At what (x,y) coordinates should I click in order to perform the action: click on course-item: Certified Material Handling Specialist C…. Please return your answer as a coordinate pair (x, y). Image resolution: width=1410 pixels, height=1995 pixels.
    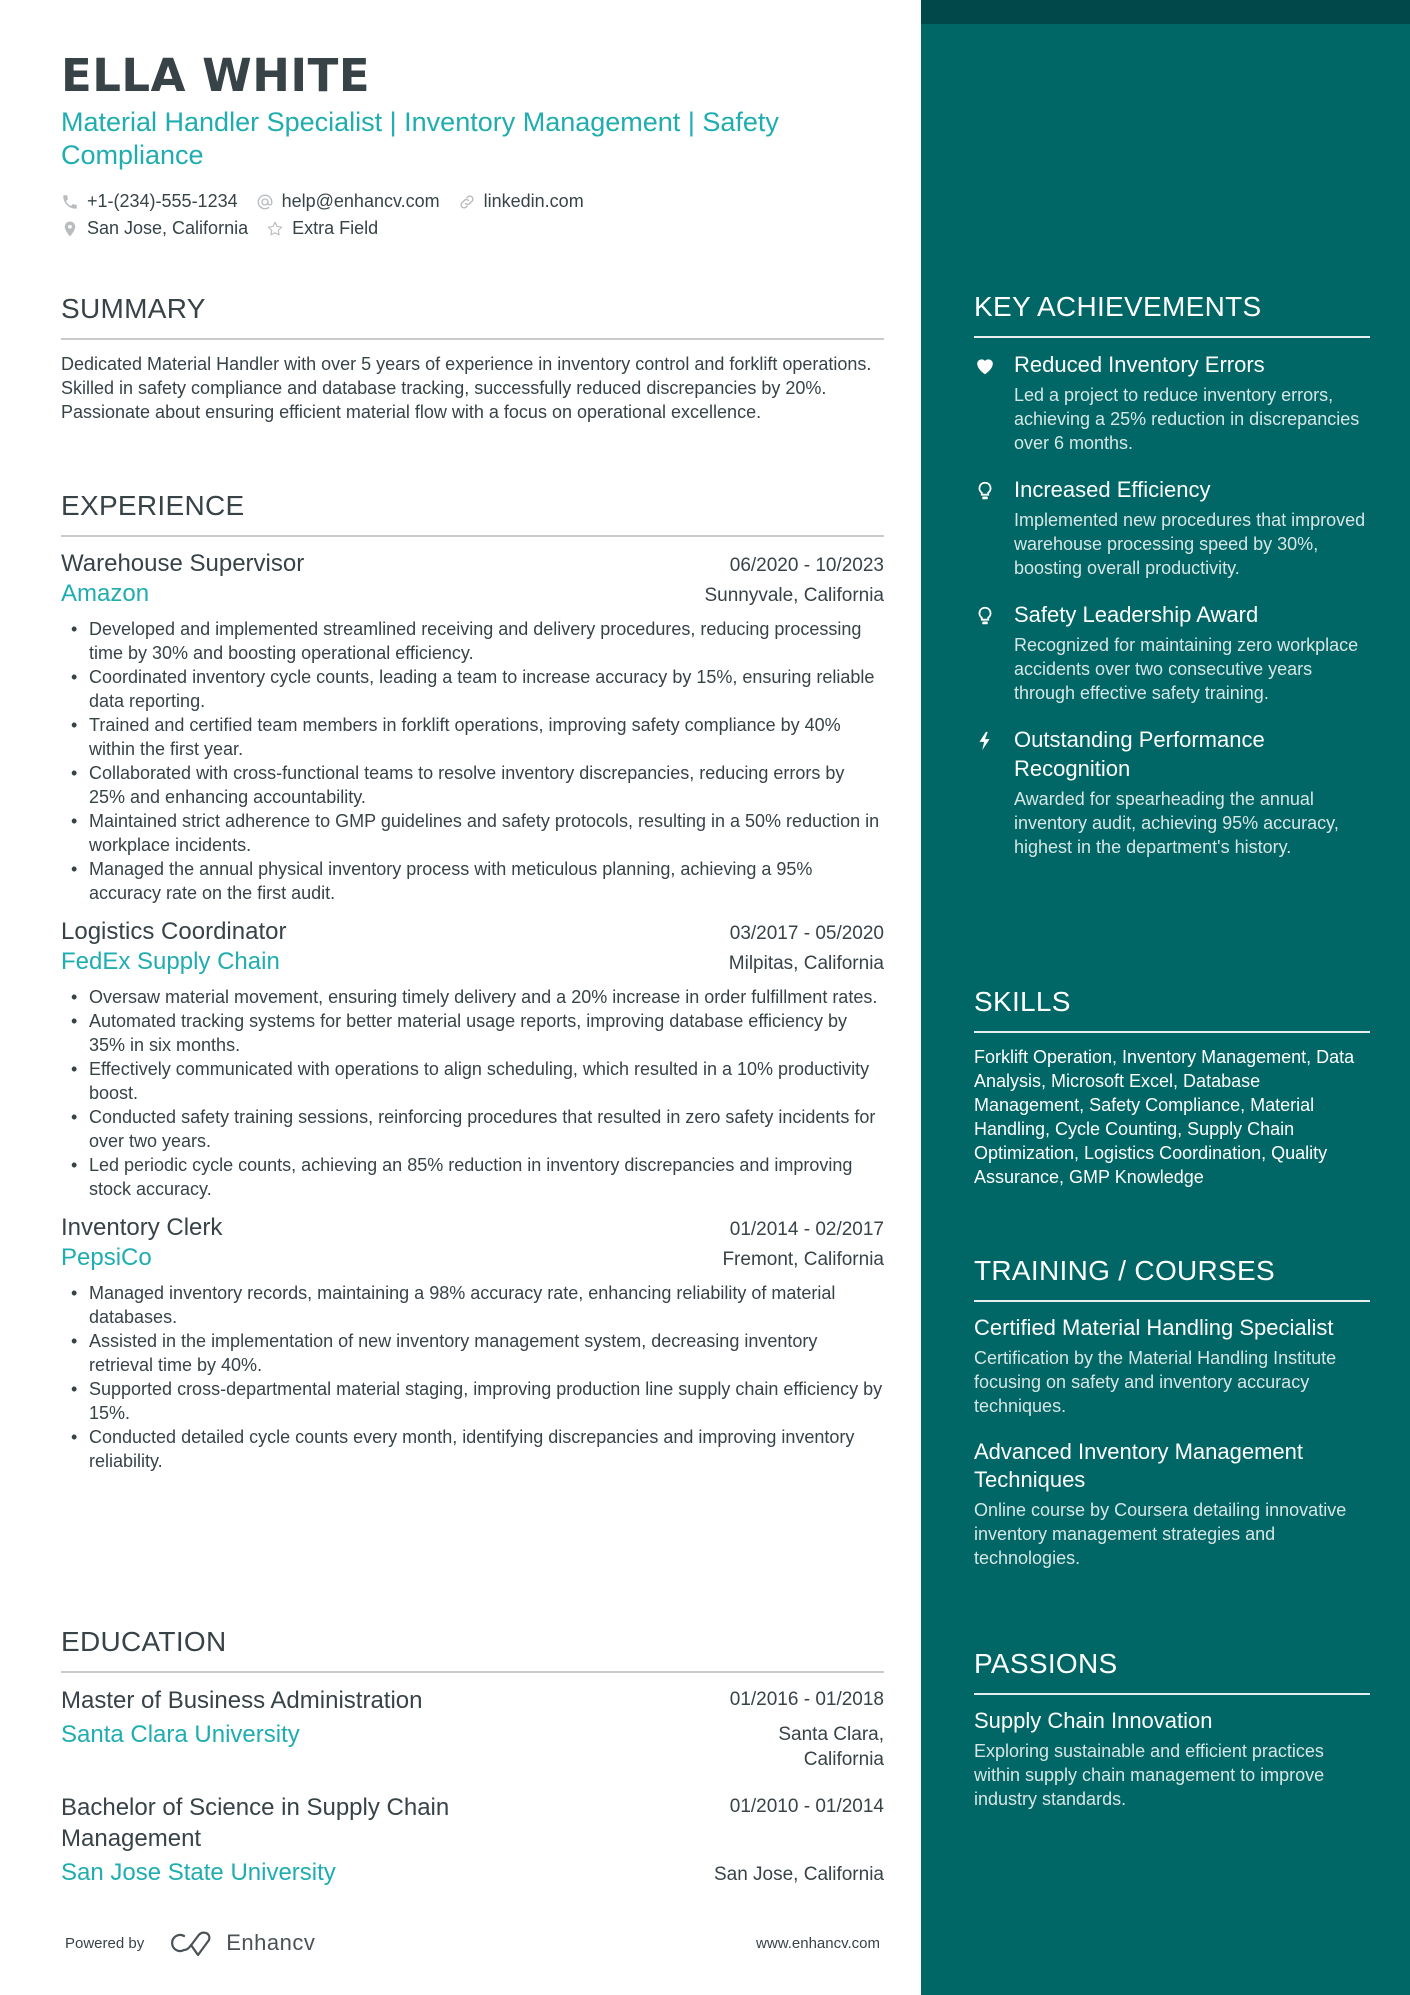
    Looking at the image, I should click on (1172, 1366).